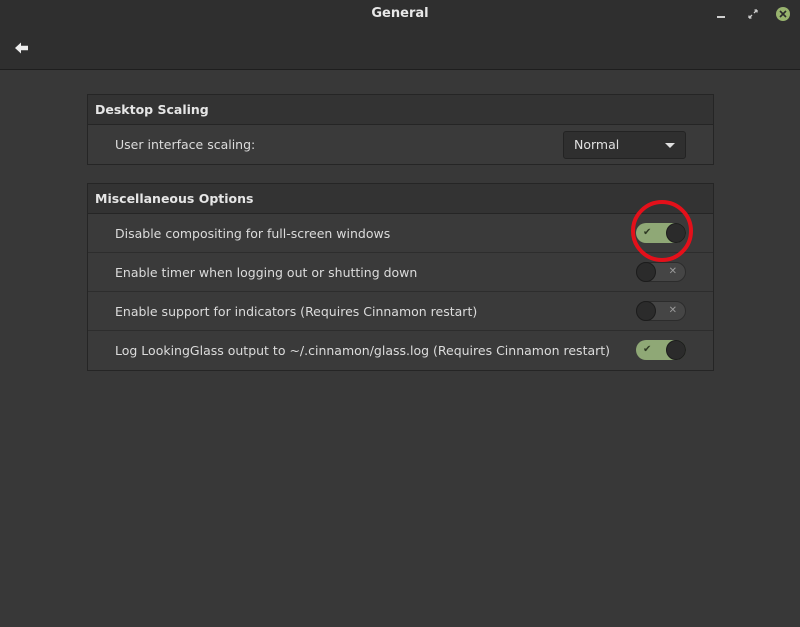 Image resolution: width=800 pixels, height=627 pixels. I want to click on maximize-button, so click(753, 14).